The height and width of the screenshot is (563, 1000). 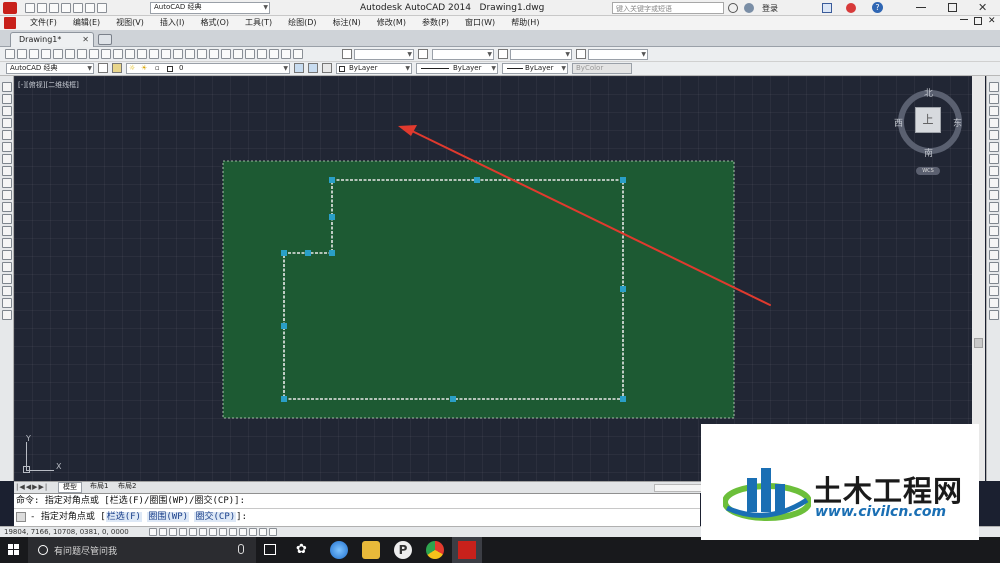 What do you see at coordinates (7, 255) in the screenshot?
I see `hatch-icon` at bounding box center [7, 255].